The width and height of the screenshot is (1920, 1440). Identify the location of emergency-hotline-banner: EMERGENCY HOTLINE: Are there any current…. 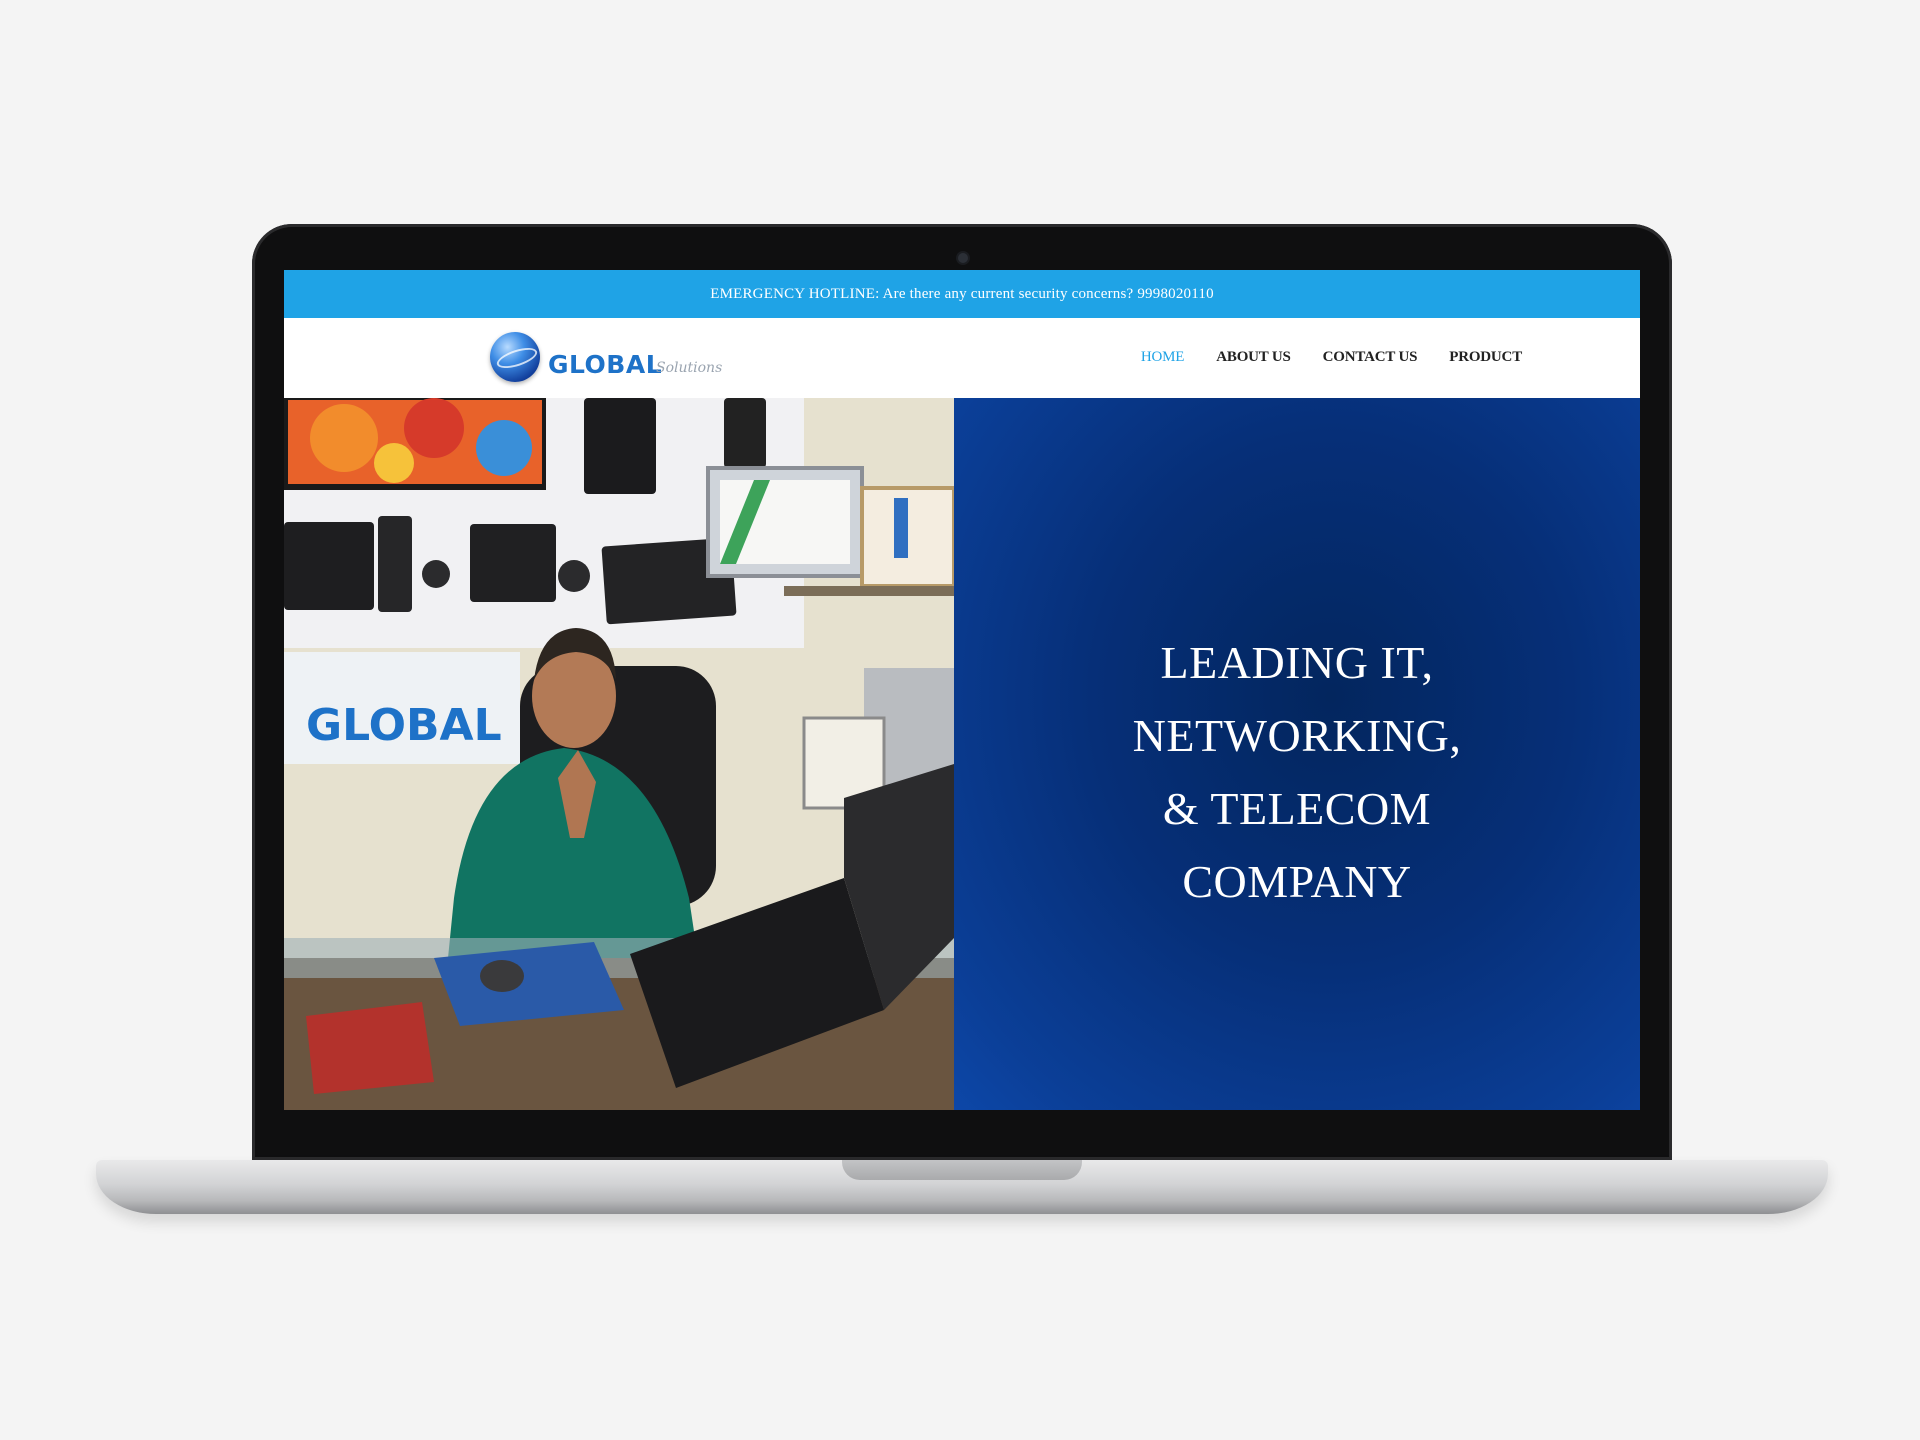
(962, 294).